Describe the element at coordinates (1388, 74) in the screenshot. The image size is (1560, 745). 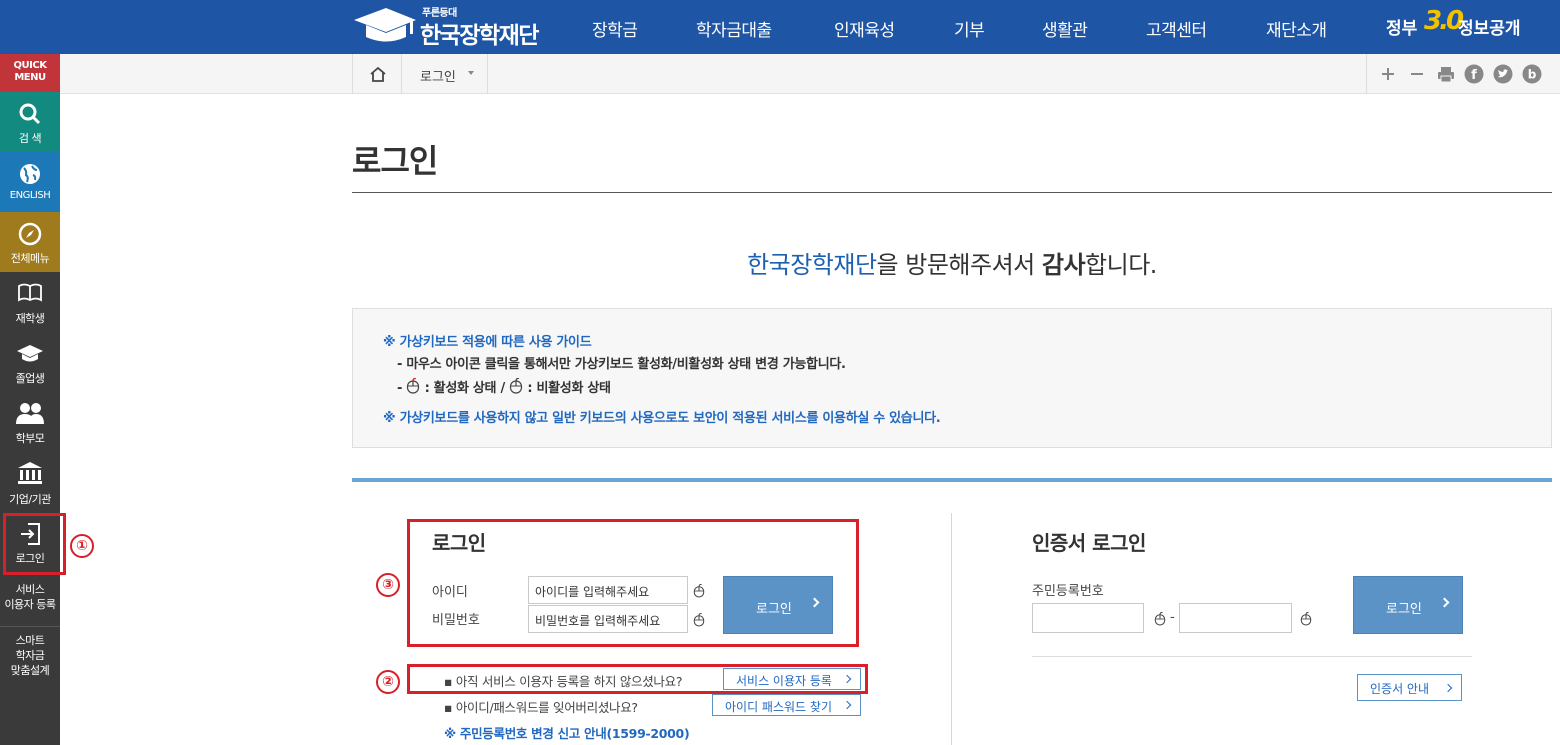
I see `zoom-in-icon` at that location.